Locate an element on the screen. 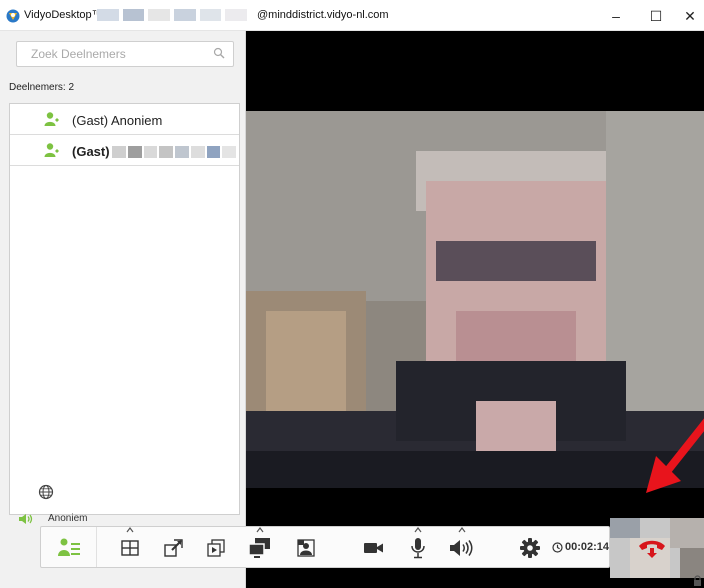 This screenshot has height=588, width=704. close-button: ✕ is located at coordinates (690, 16).